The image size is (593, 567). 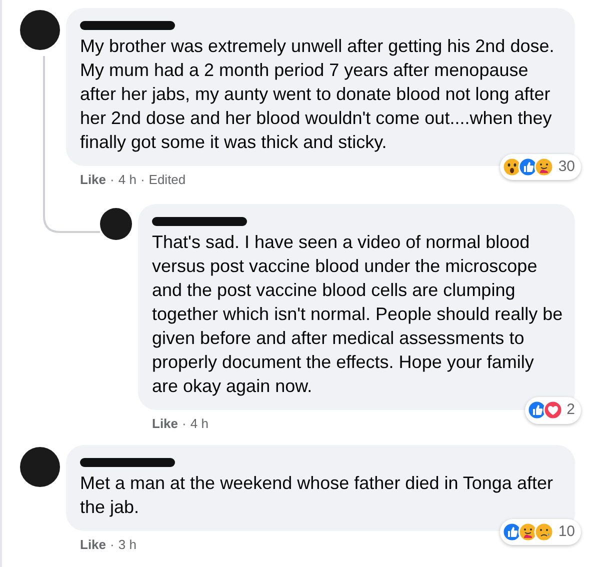 I want to click on reaction-badge: 2, so click(x=552, y=410).